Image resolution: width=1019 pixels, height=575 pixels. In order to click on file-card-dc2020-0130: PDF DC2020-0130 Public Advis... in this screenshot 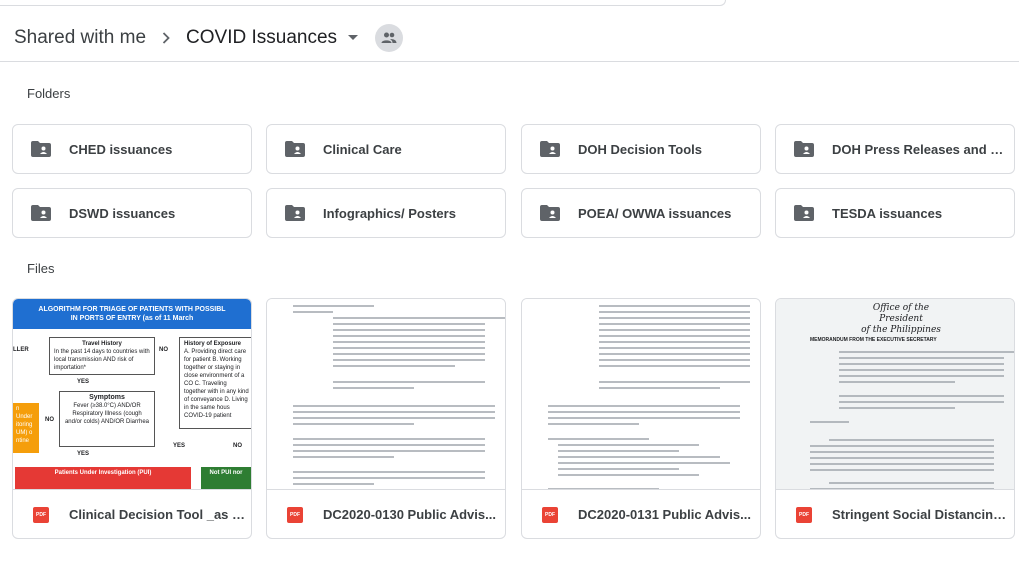, I will do `click(386, 418)`.